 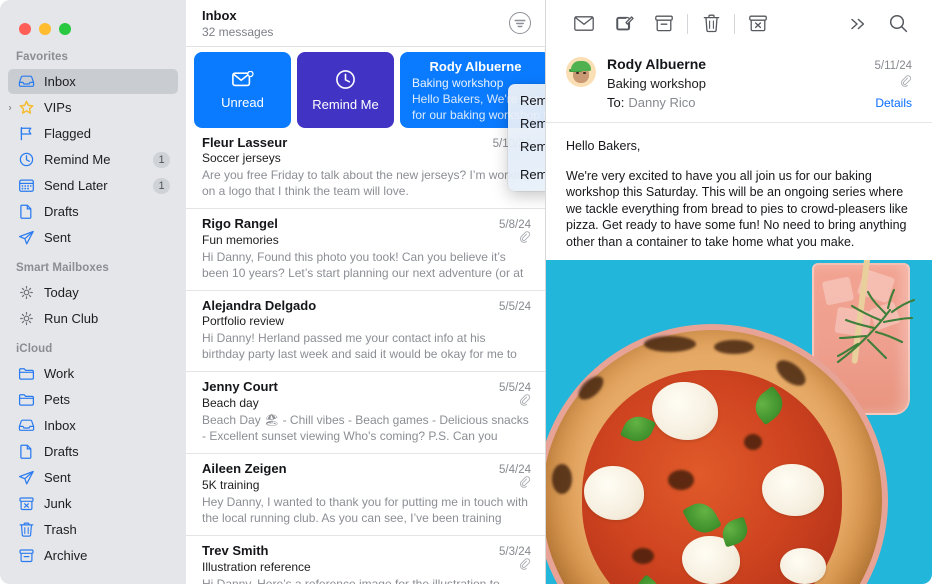 I want to click on context-menu-item: Remind Me Tonight, so click(x=526, y=123).